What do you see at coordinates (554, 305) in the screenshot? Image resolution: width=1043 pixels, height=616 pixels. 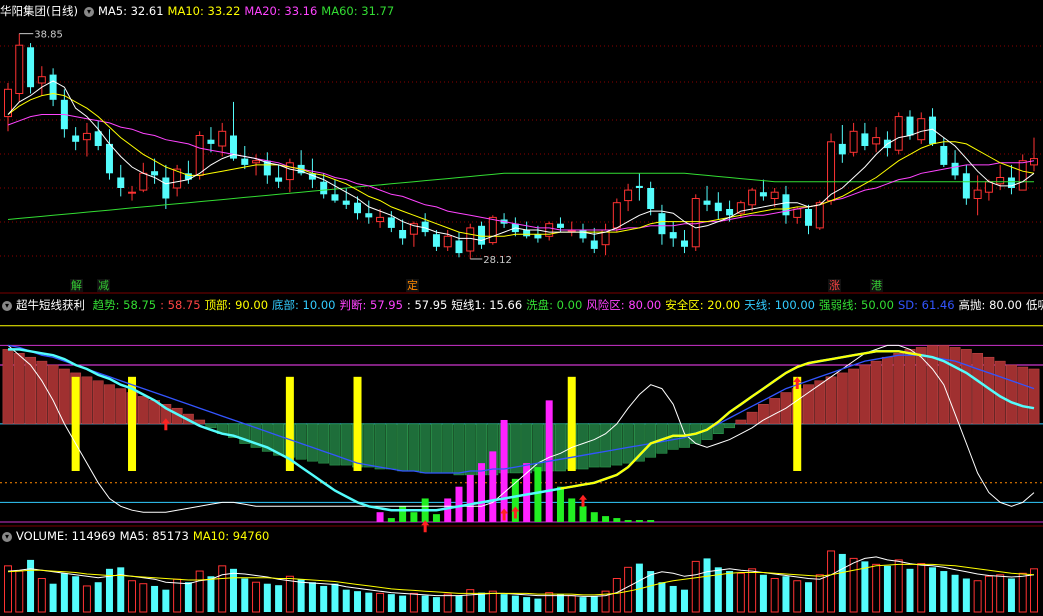 I see `legend-item: 洗盘: 0.00` at bounding box center [554, 305].